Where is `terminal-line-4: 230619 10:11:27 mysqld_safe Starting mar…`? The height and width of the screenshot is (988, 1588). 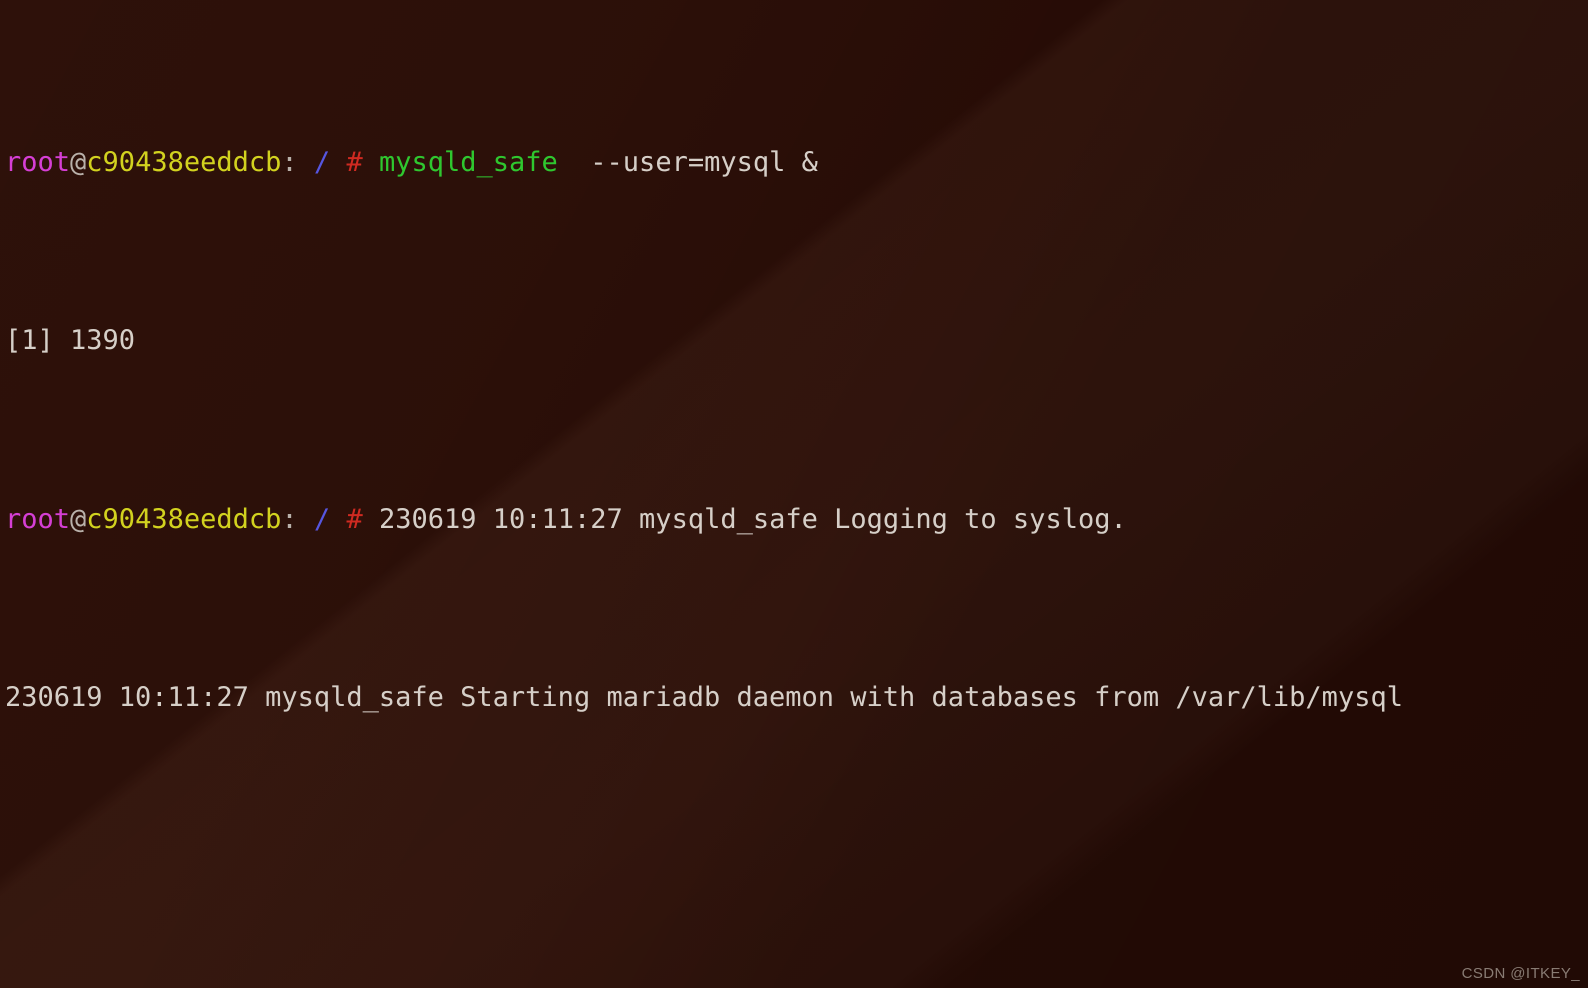 terminal-line-4: 230619 10:11:27 mysqld_safe Starting mar… is located at coordinates (796, 698).